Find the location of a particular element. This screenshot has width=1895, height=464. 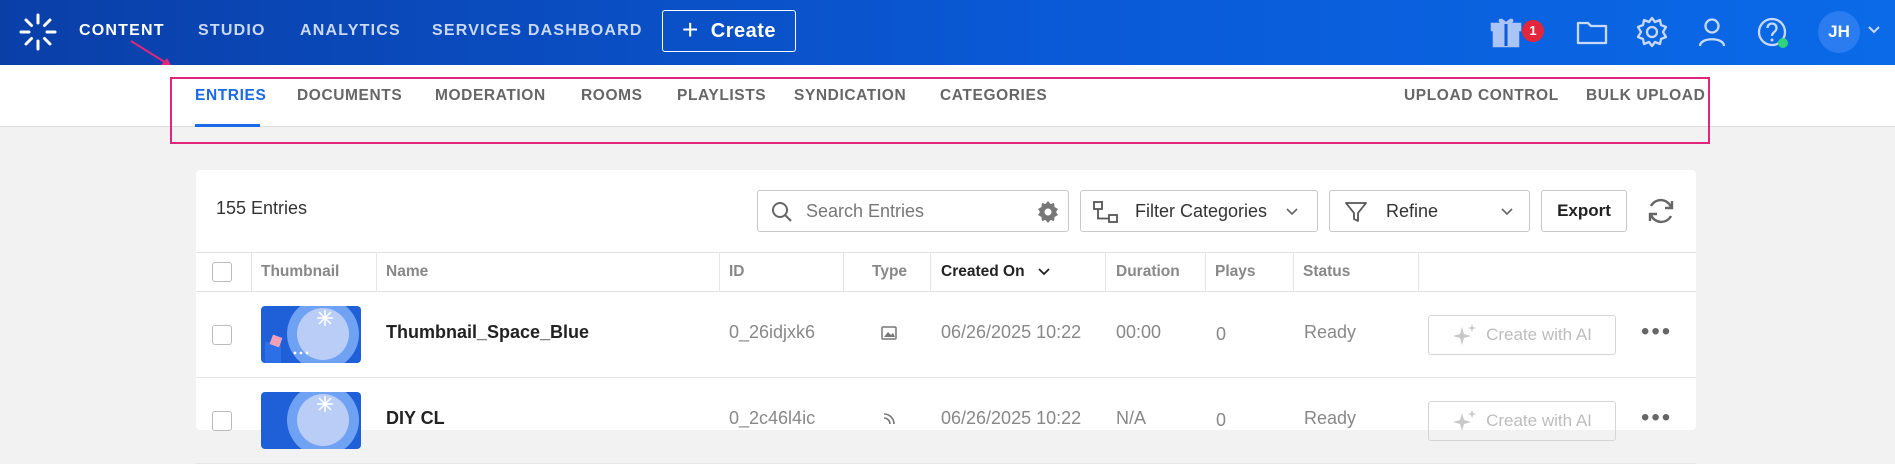

column-header-name: Name is located at coordinates (407, 272).